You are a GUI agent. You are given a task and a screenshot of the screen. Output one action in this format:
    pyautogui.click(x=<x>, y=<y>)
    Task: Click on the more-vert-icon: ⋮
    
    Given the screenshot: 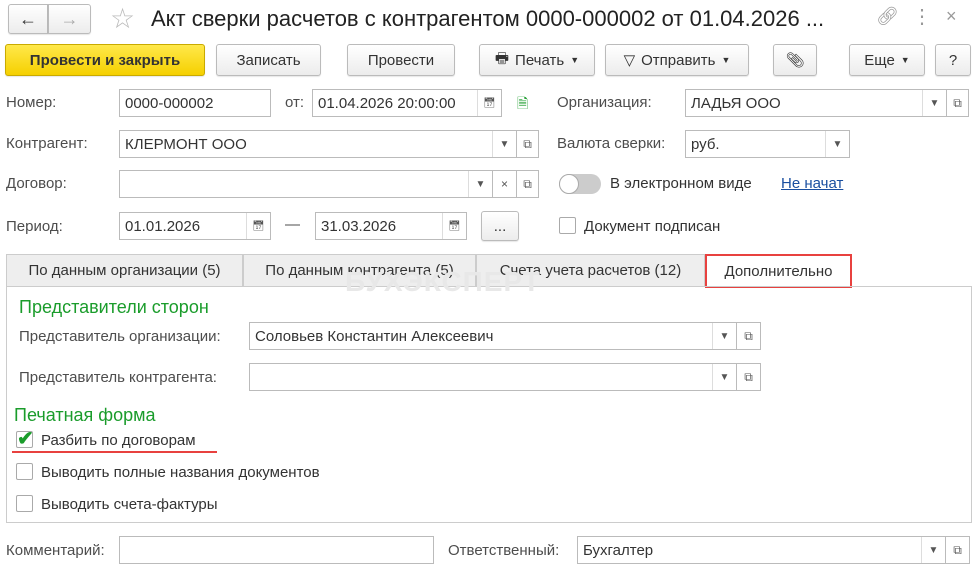 What is the action you would take?
    pyautogui.click(x=922, y=16)
    